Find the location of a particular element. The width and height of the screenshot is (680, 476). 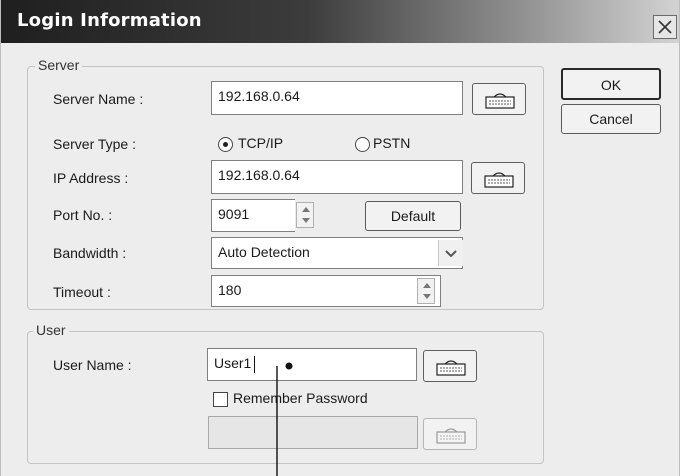

remember-password-label: Remember Password is located at coordinates (300, 398).